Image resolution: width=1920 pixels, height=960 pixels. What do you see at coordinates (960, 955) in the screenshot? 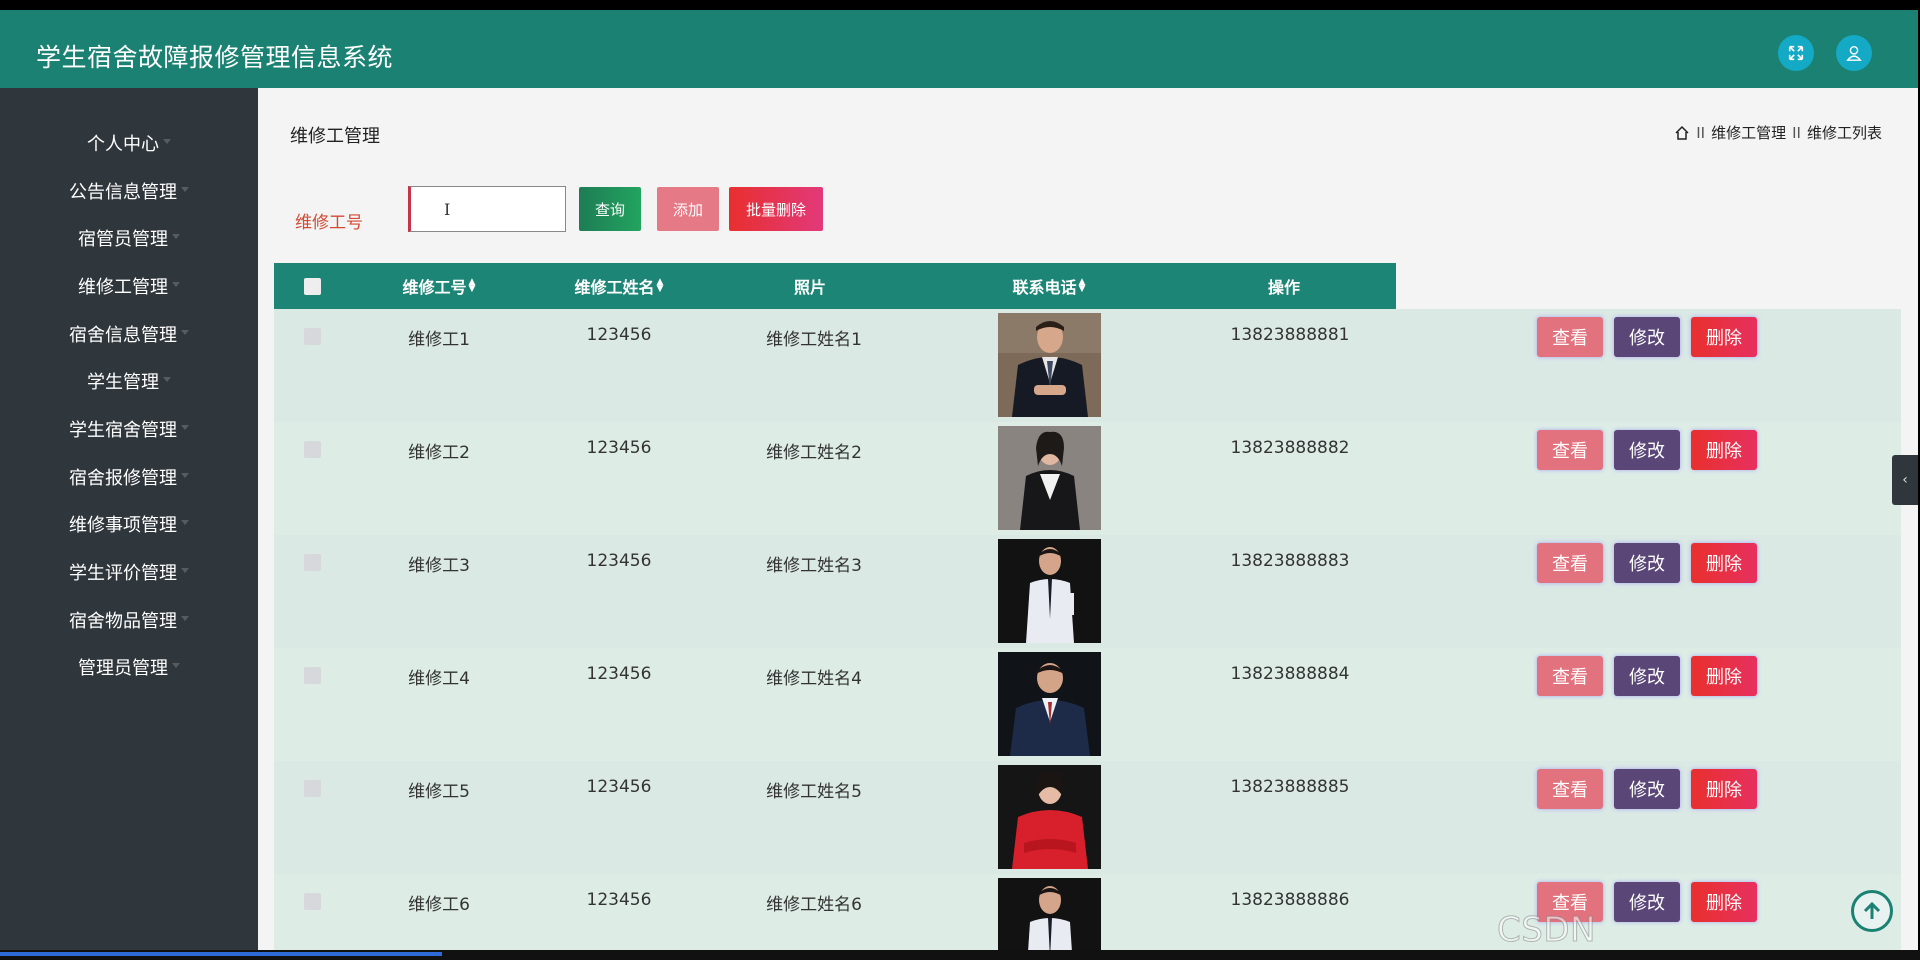
I see `video-progress-bar` at bounding box center [960, 955].